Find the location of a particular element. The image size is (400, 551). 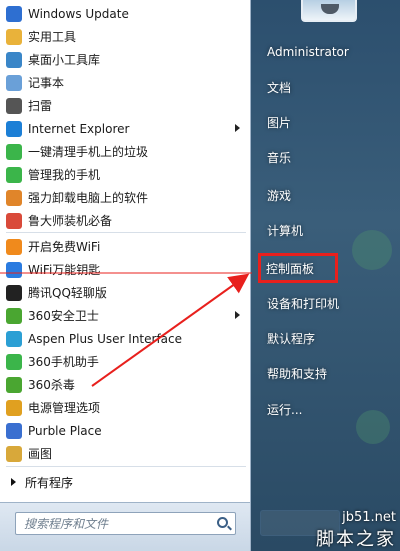

program-item: 开启免费WiFi is located at coordinates (125, 246).